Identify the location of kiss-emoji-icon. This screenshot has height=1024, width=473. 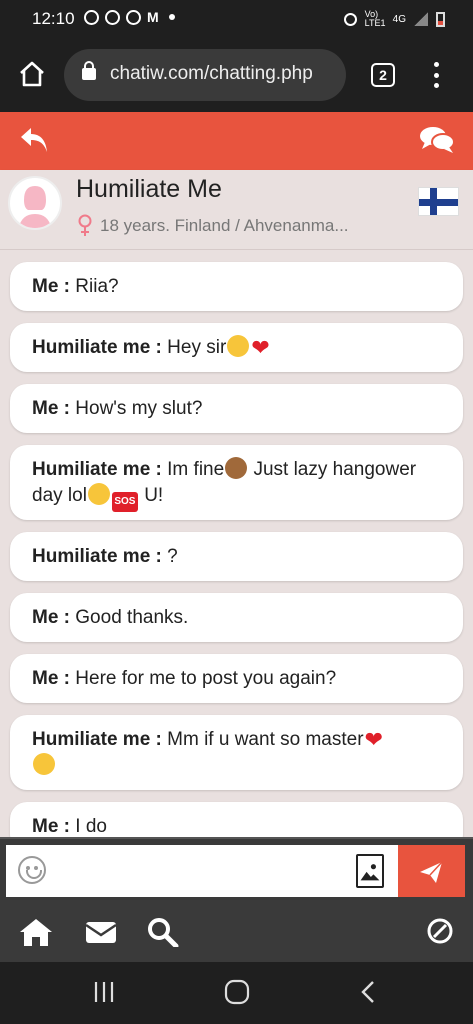
(44, 764).